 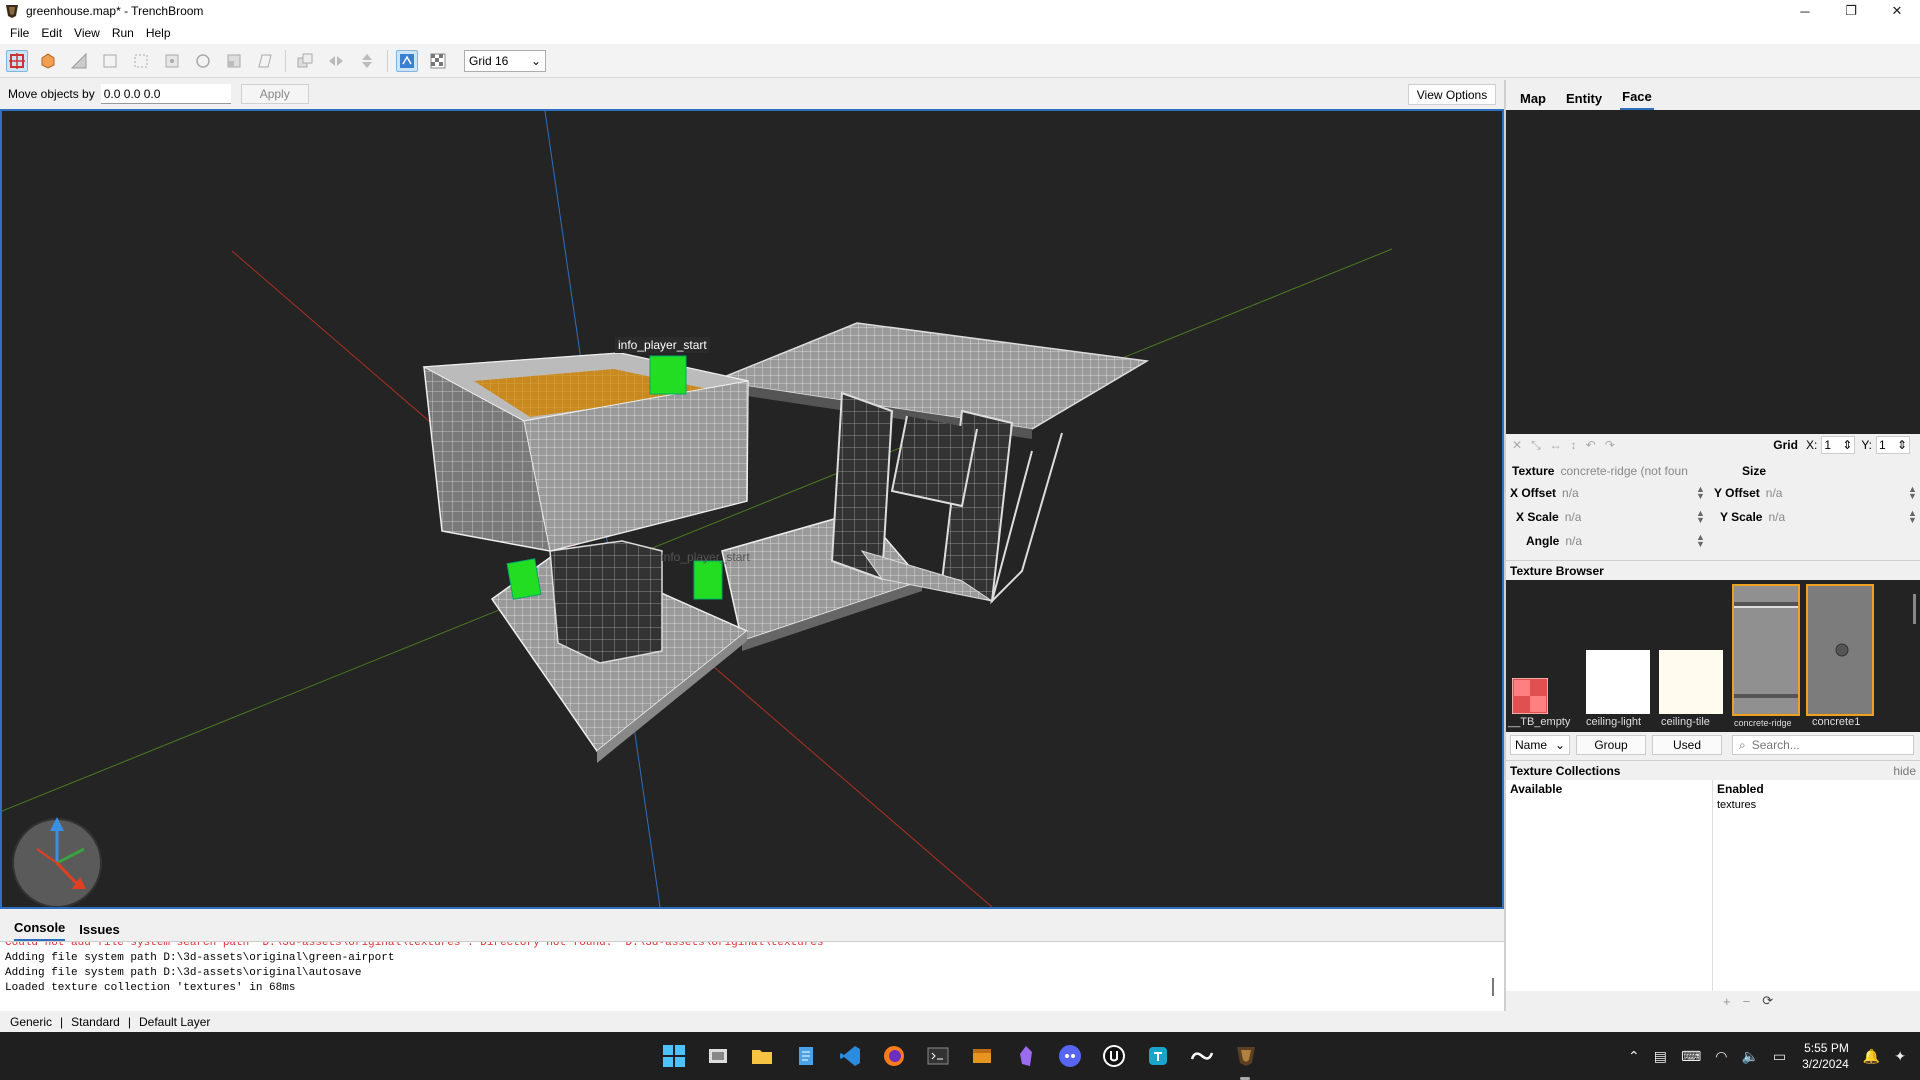 I want to click on rotate-tool-icon, so click(x=203, y=61).